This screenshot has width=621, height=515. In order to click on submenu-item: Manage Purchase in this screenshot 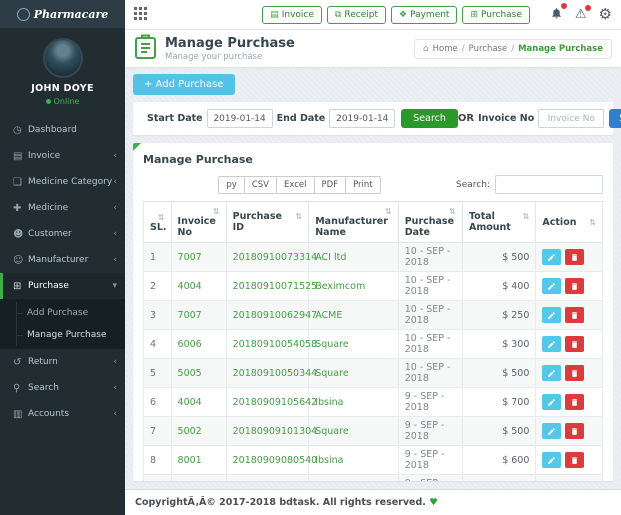, I will do `click(62, 335)`.